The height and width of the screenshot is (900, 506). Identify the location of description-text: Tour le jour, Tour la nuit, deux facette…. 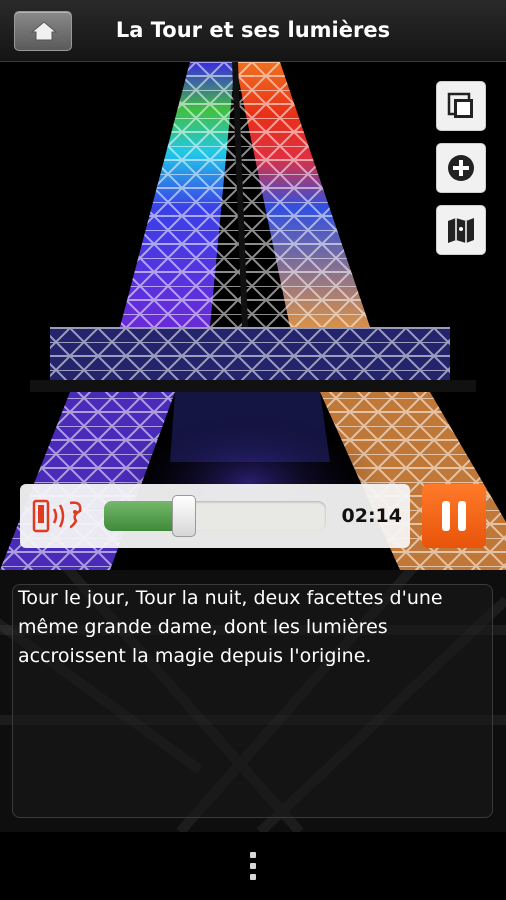
(230, 627).